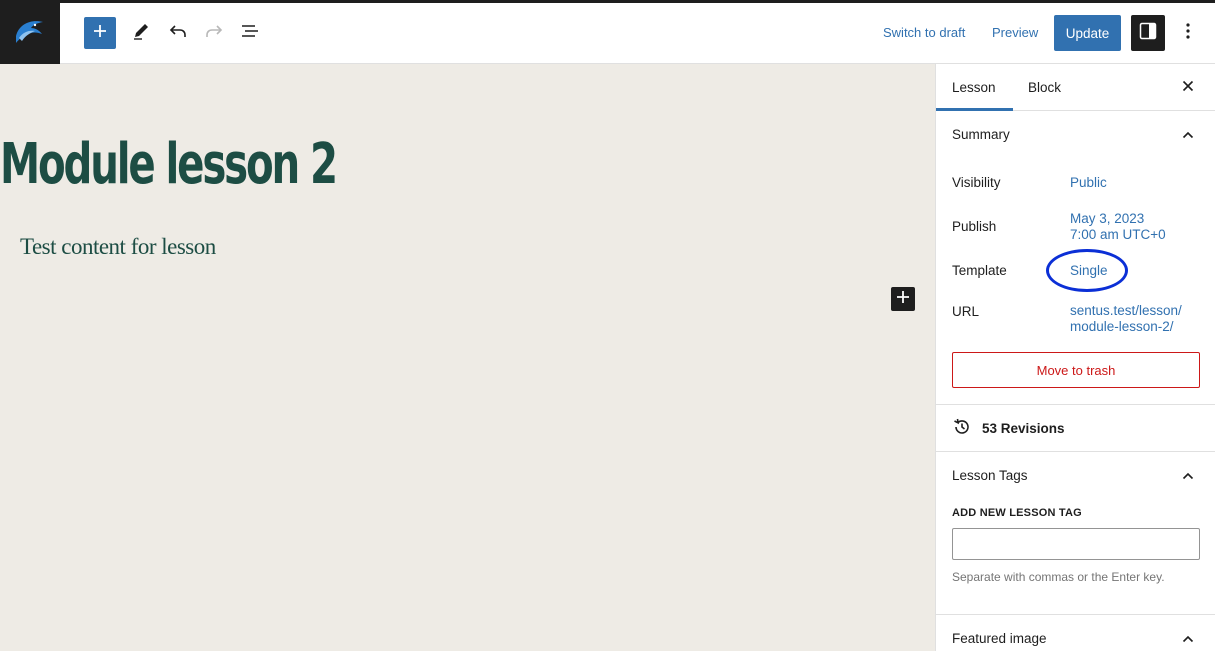 This screenshot has height=651, width=1215. What do you see at coordinates (1126, 310) in the screenshot?
I see `url-line-1: sentus.test/lesson/` at bounding box center [1126, 310].